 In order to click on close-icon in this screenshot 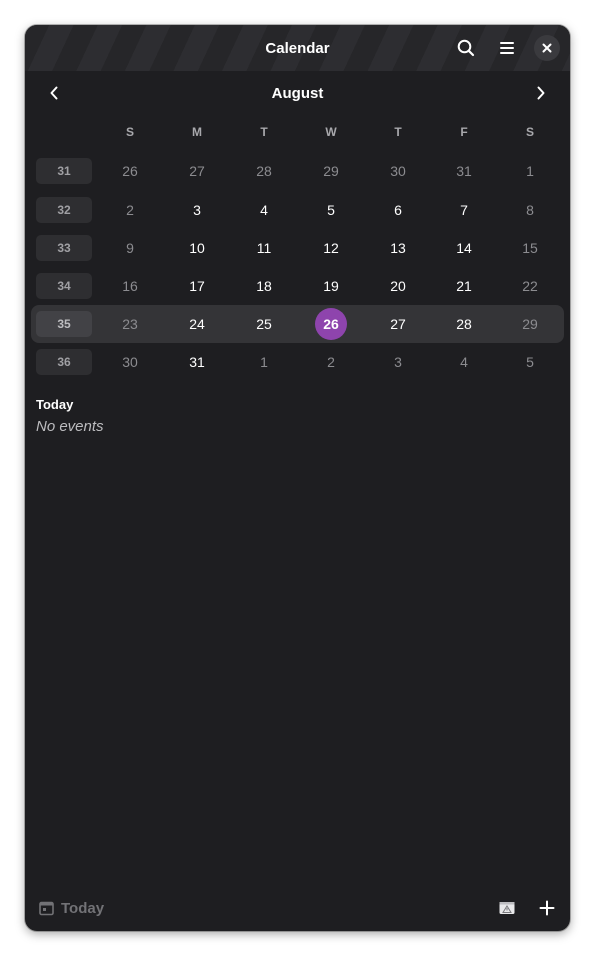, I will do `click(547, 48)`.